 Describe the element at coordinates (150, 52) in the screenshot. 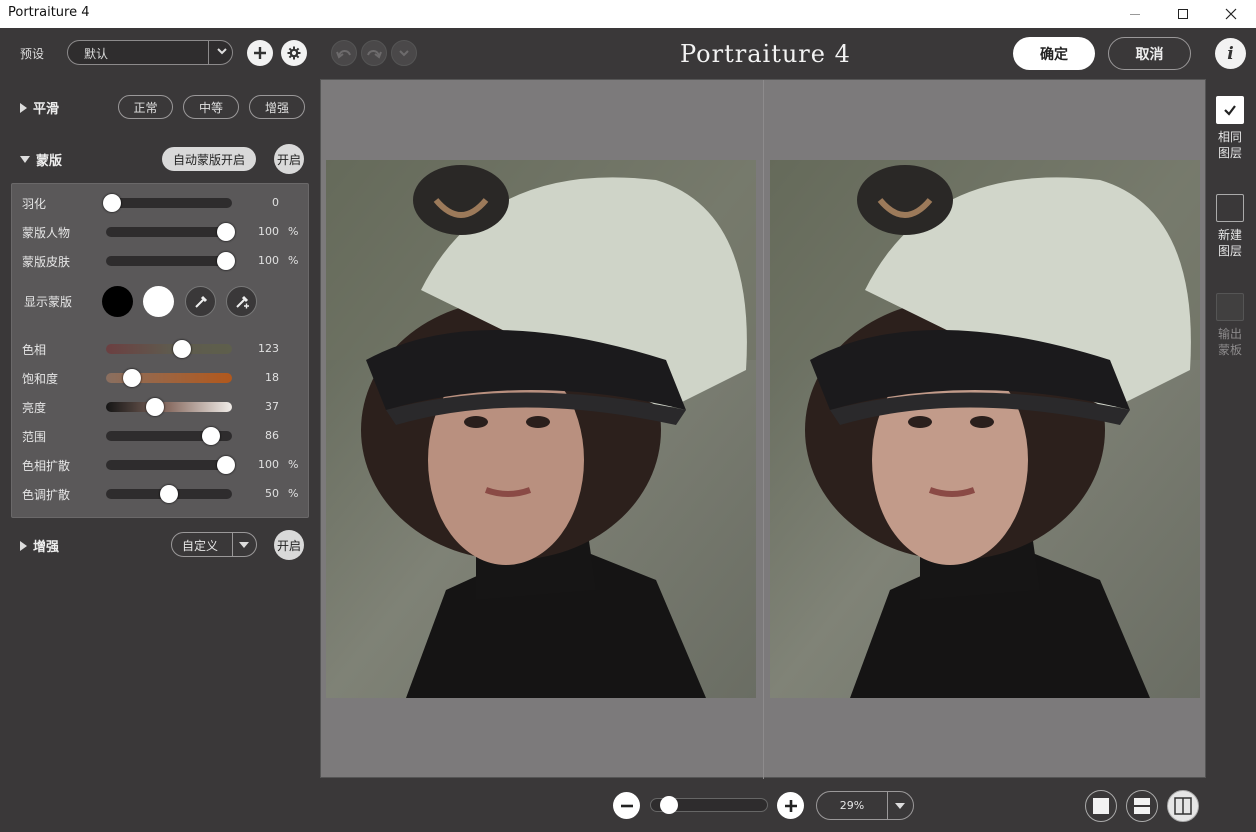

I see `preset-dropdown: 默认` at that location.